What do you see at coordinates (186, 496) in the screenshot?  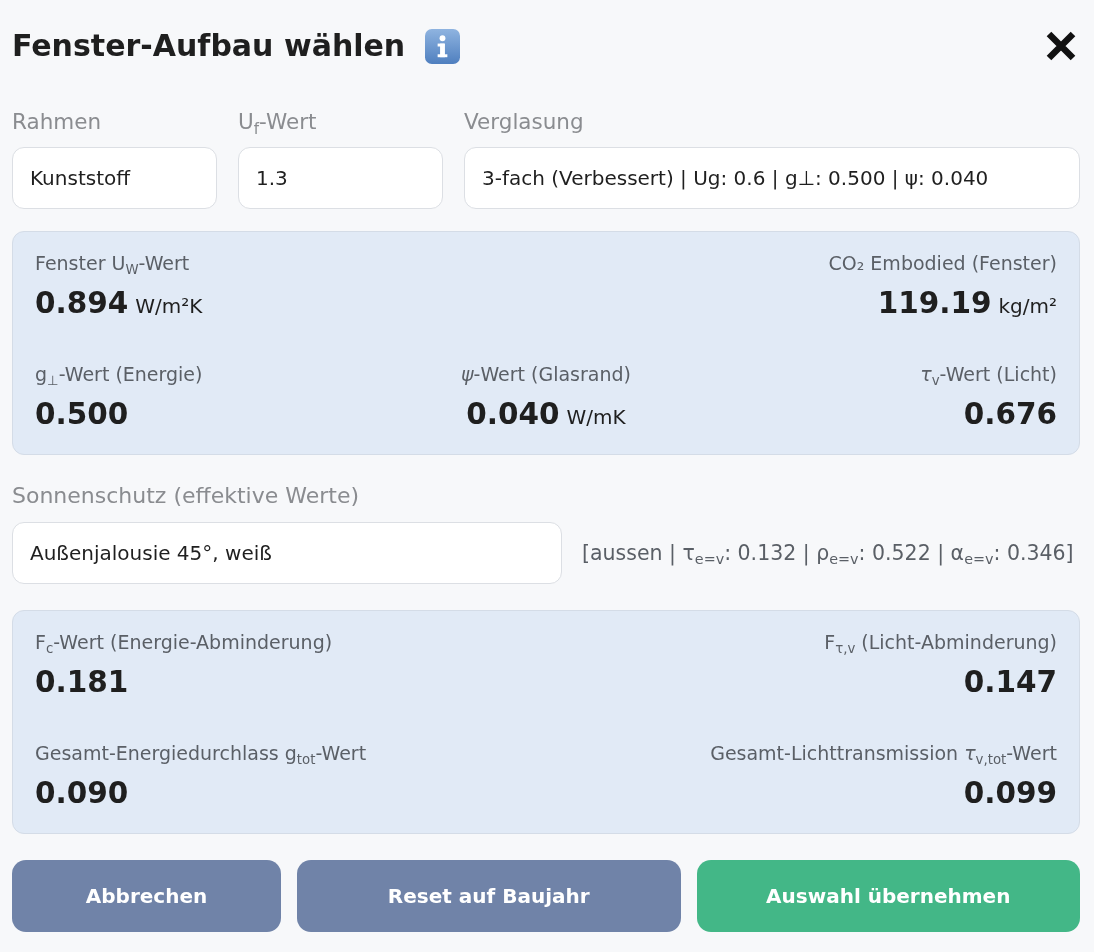 I see `field-label: Sonnenschutz (effektive Werte)` at bounding box center [186, 496].